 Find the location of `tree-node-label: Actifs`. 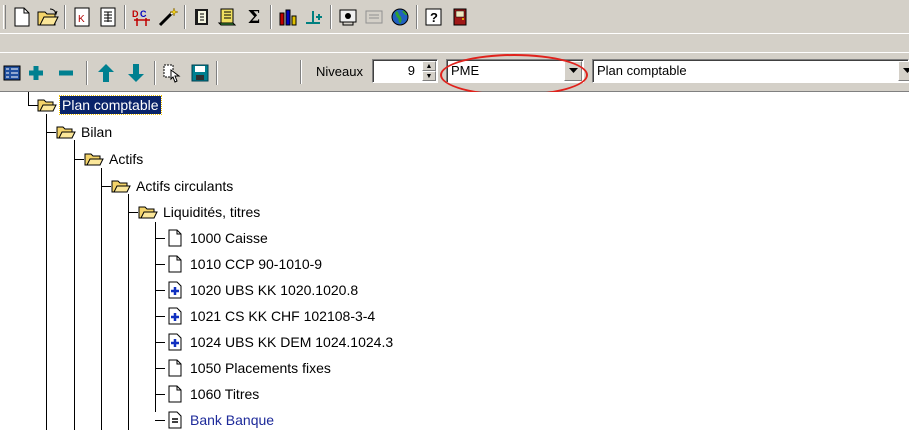

tree-node-label: Actifs is located at coordinates (126, 159).